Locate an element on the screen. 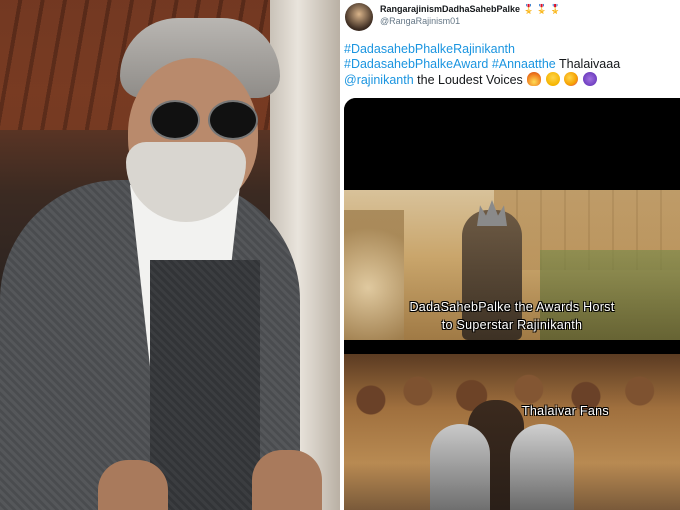  devil-emoji-icon is located at coordinates (589, 79).